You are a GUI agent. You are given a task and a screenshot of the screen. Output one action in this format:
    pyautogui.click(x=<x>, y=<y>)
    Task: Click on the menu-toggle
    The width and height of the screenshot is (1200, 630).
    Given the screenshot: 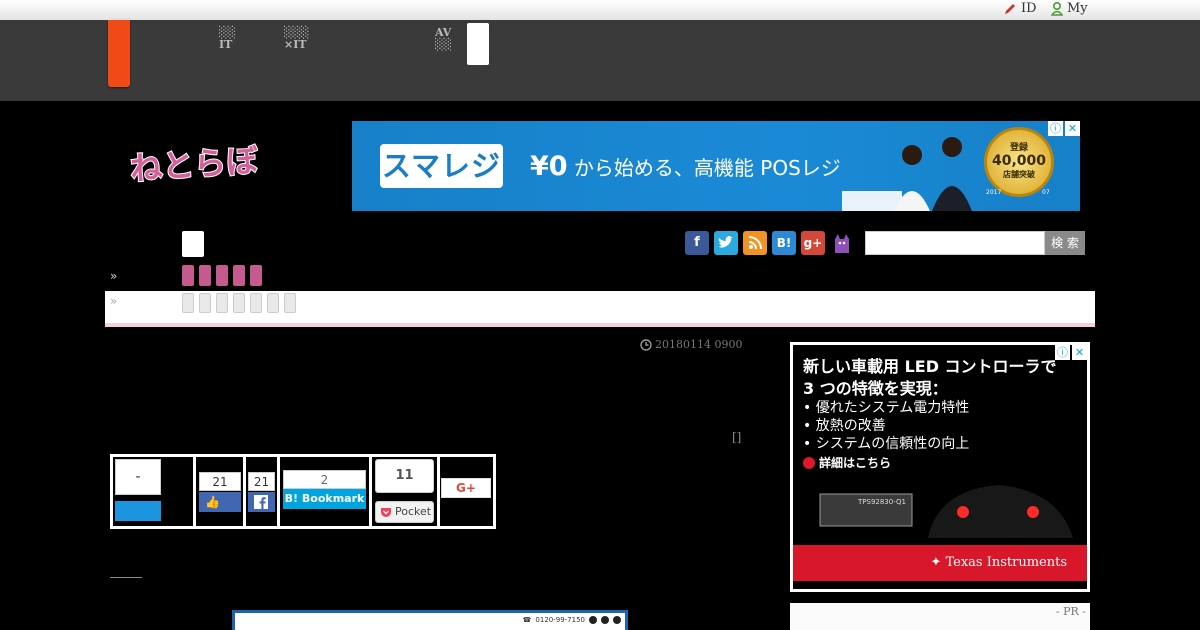 What is the action you would take?
    pyautogui.click(x=193, y=244)
    